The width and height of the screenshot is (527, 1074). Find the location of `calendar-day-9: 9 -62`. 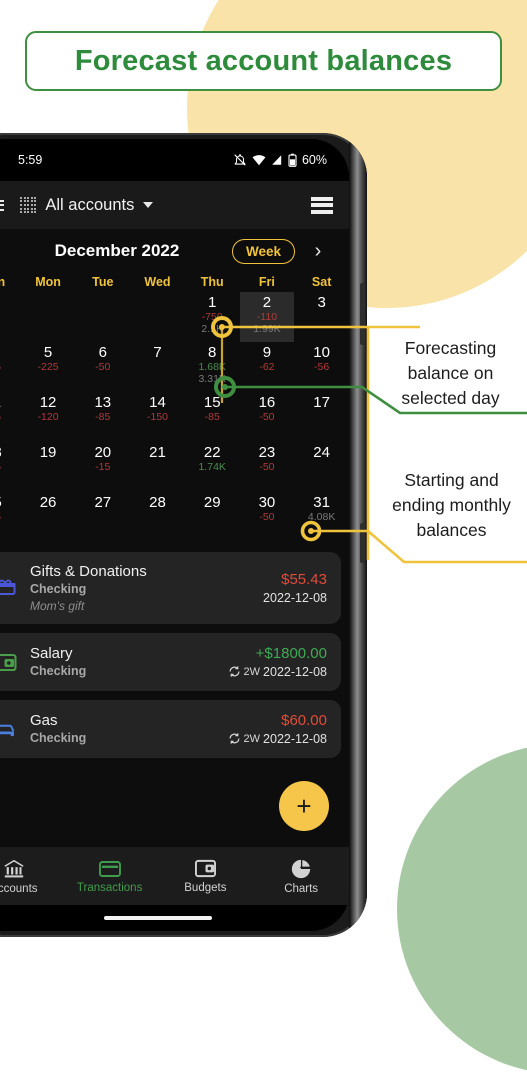

calendar-day-9: 9 -62 is located at coordinates (267, 367).